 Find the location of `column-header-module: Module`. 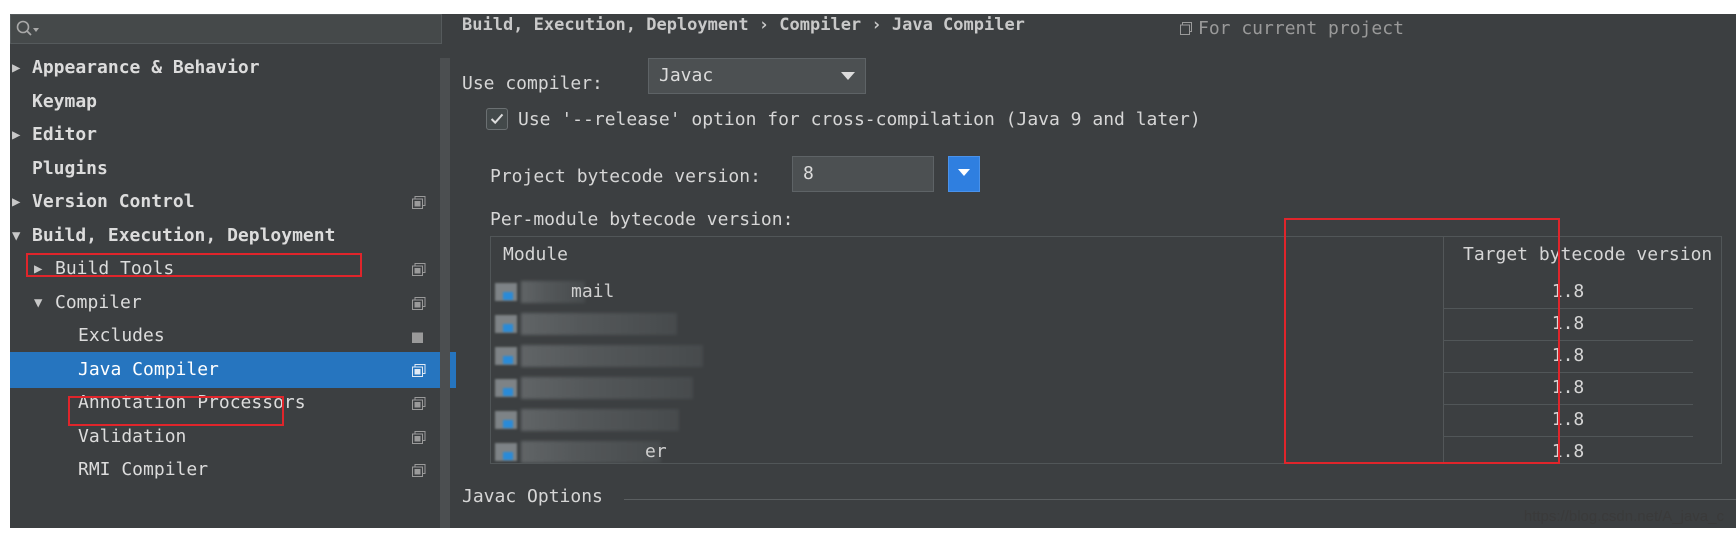

column-header-module: Module is located at coordinates (535, 256).